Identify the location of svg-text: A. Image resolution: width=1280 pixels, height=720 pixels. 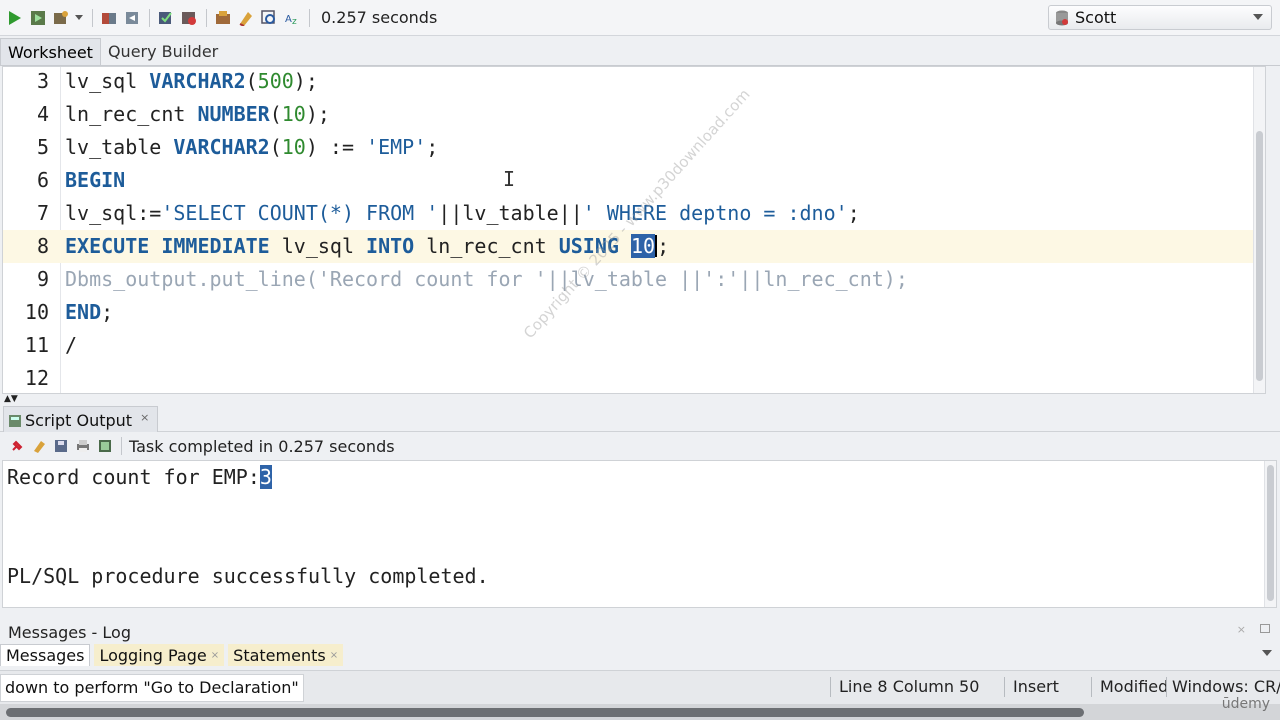
(288, 19).